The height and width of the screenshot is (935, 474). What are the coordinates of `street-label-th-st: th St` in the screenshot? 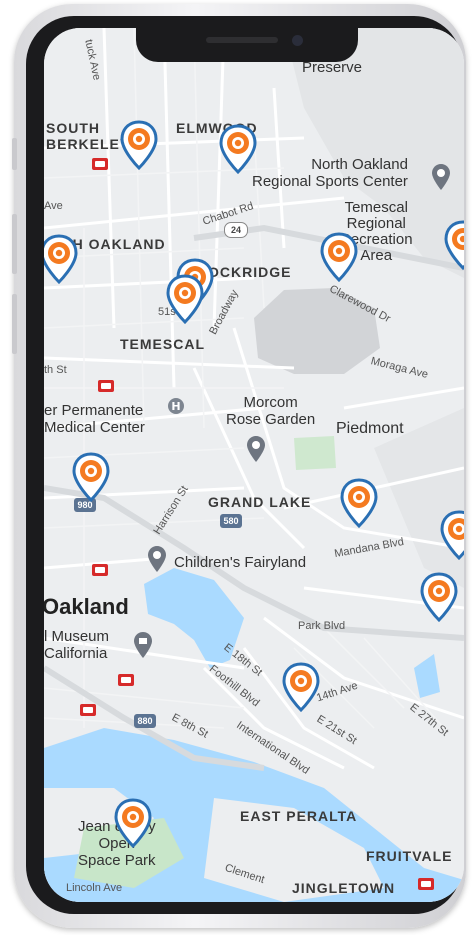 It's located at (55, 370).